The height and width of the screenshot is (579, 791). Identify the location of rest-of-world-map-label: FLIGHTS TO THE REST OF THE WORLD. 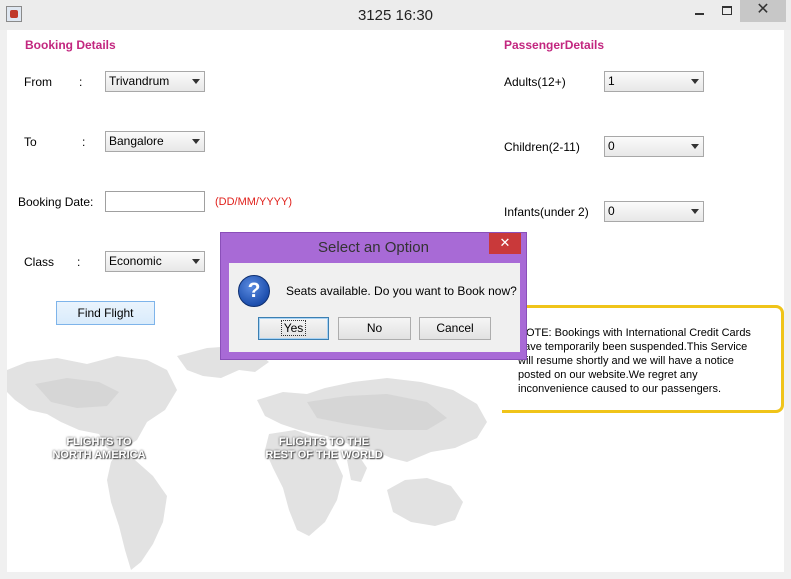
(324, 449).